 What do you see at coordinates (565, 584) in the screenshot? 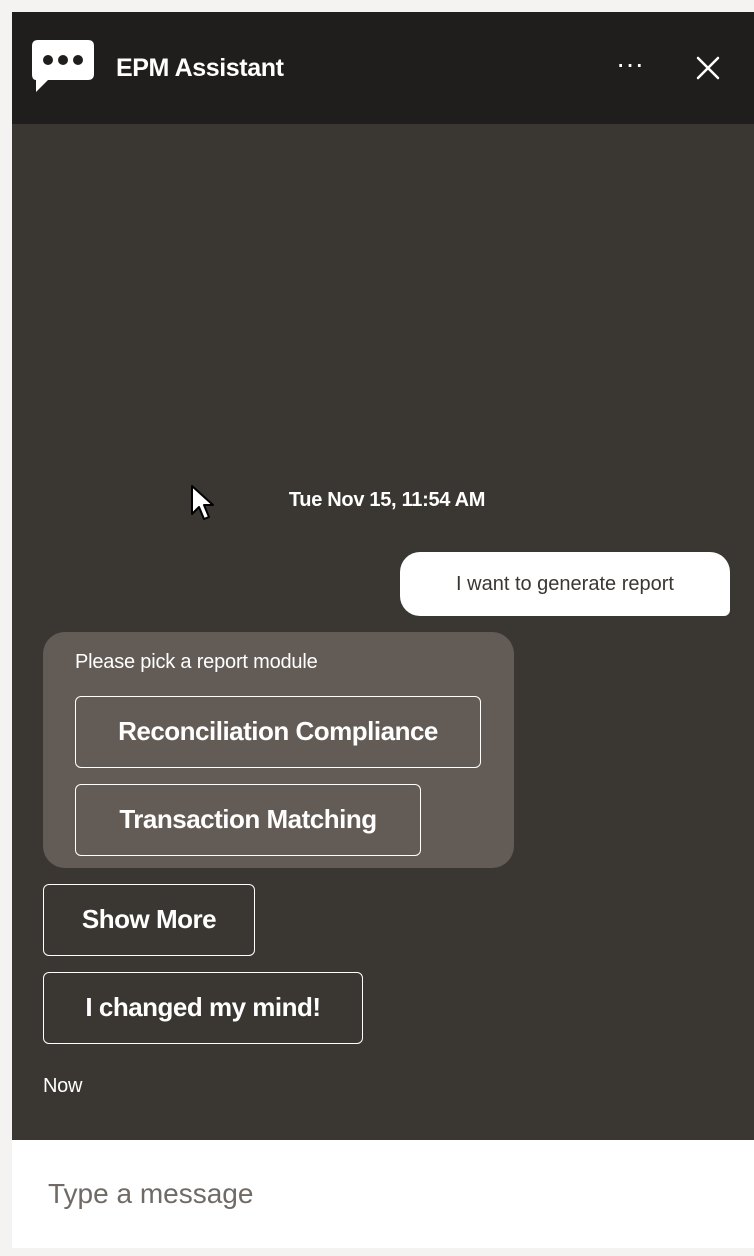
I see `user-message-bubble: I want to generate report` at bounding box center [565, 584].